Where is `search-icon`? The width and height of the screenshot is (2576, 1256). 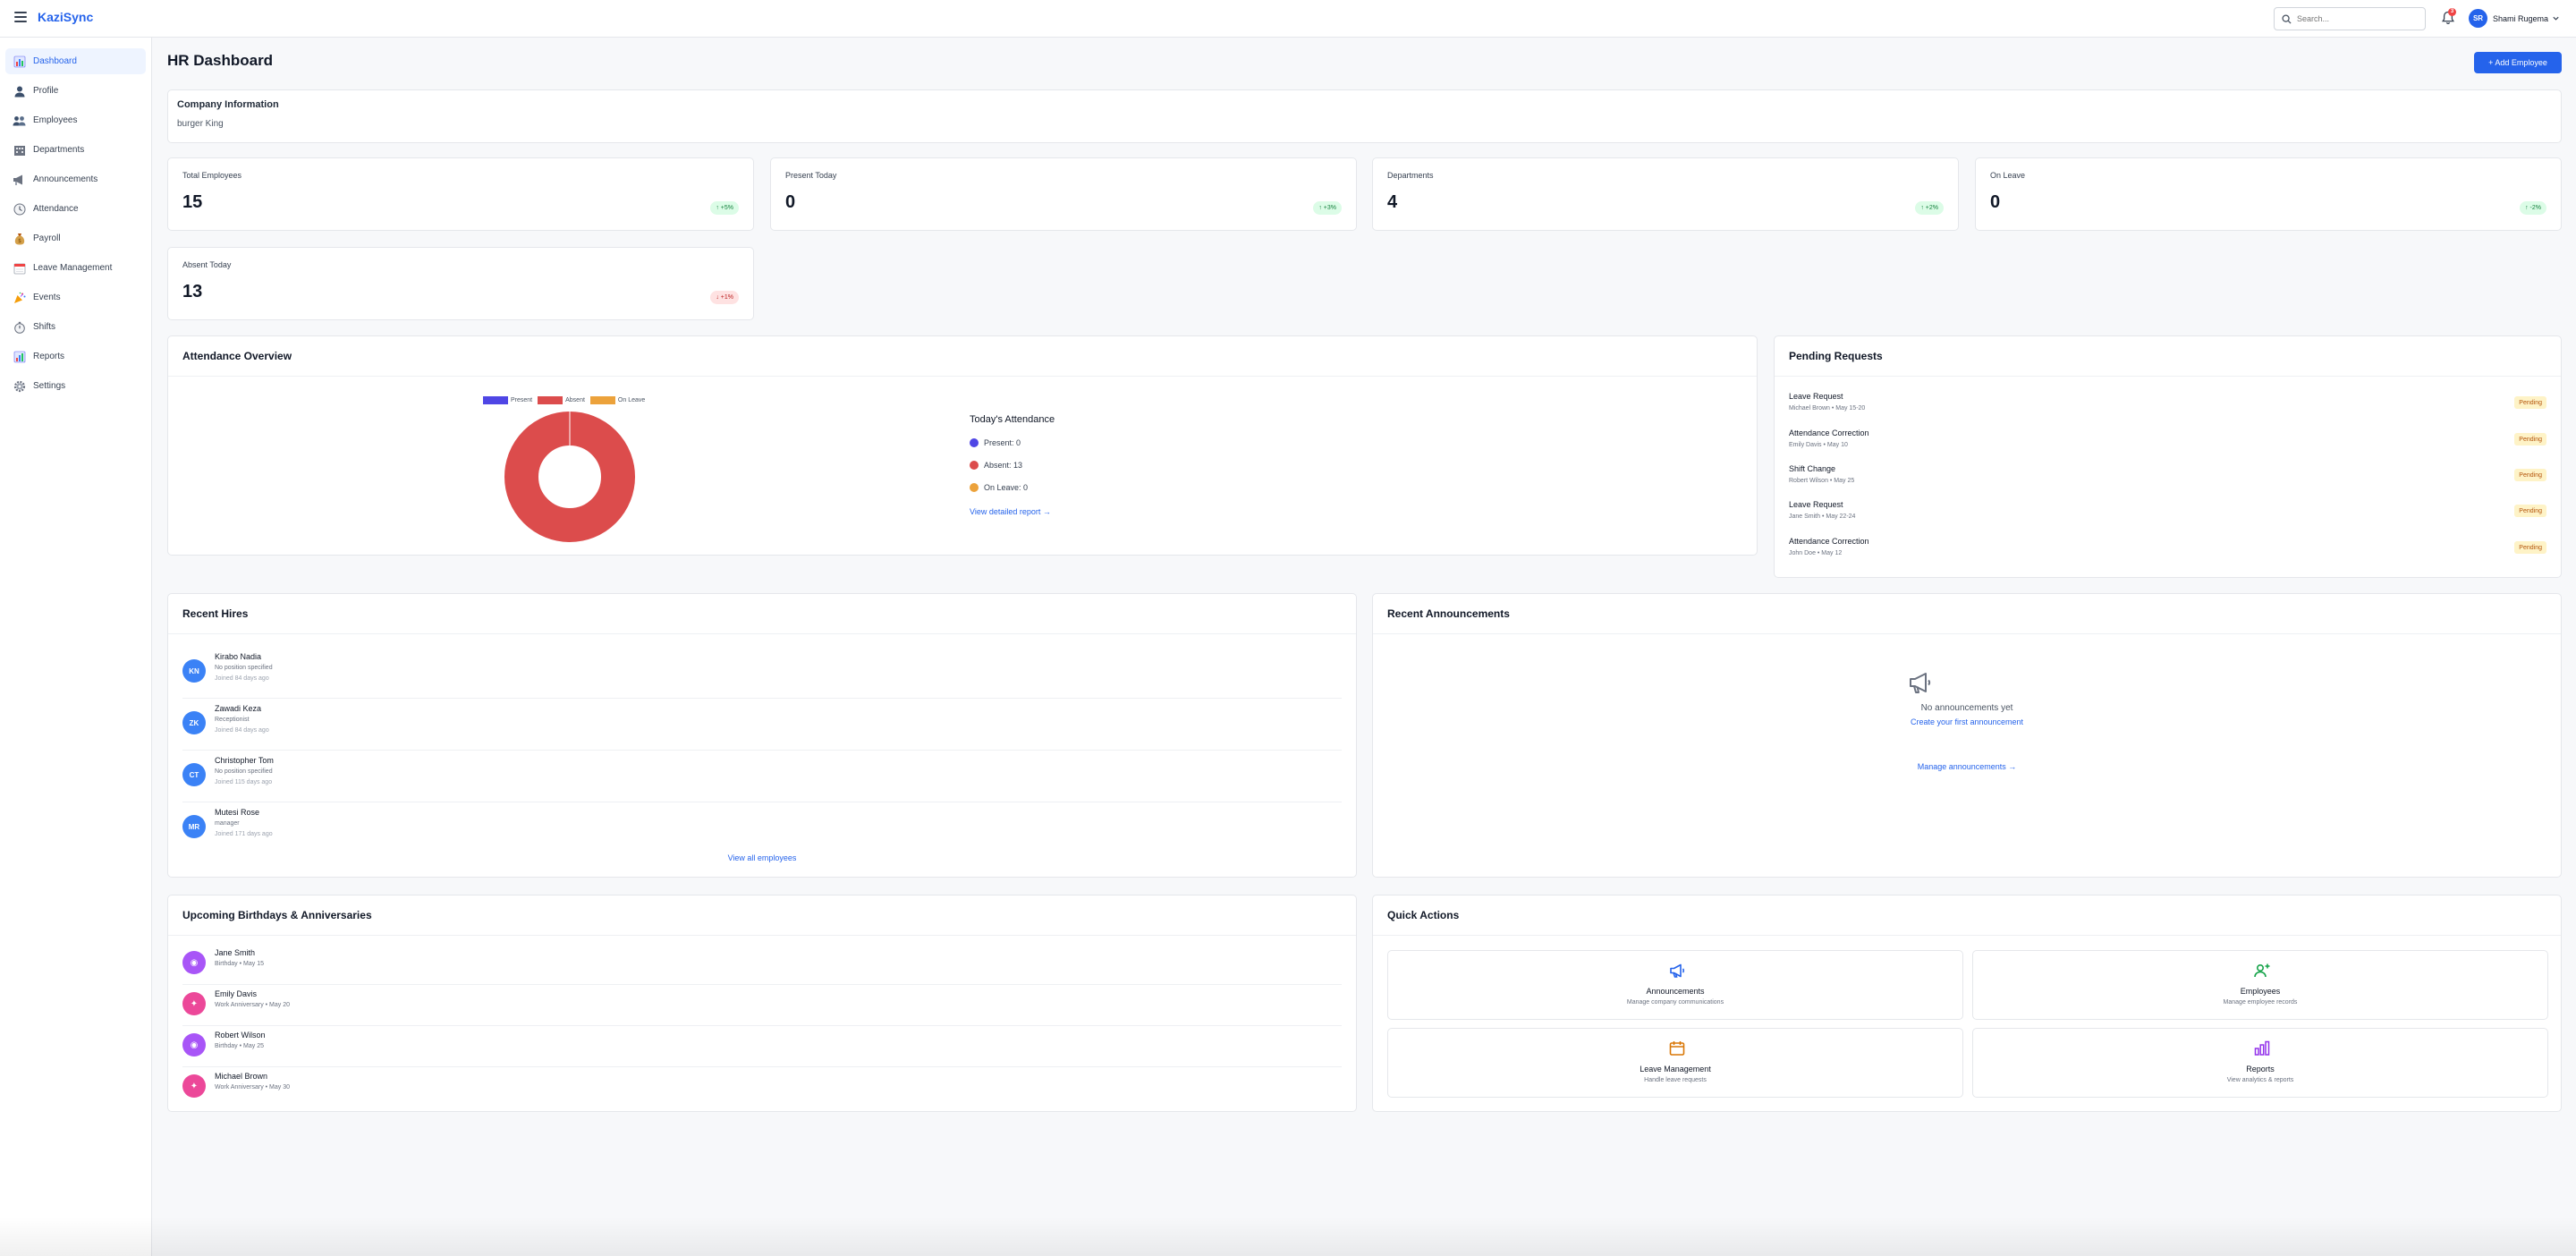 search-icon is located at coordinates (2287, 18).